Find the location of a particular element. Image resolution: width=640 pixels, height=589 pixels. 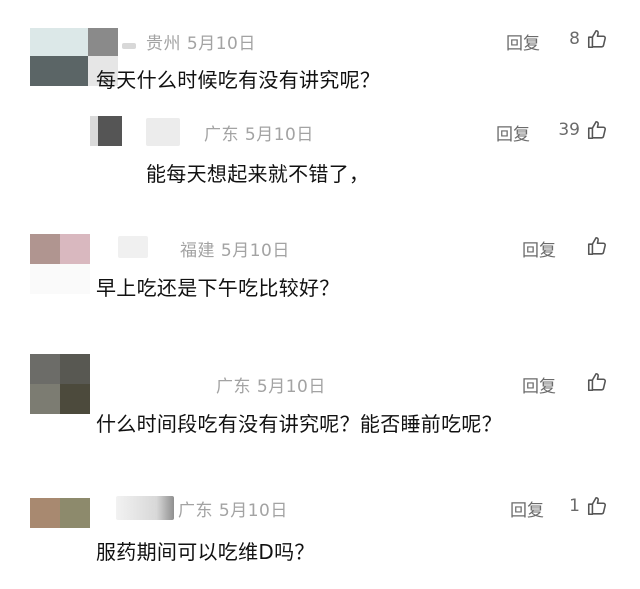

like-count: 1 is located at coordinates (574, 506).